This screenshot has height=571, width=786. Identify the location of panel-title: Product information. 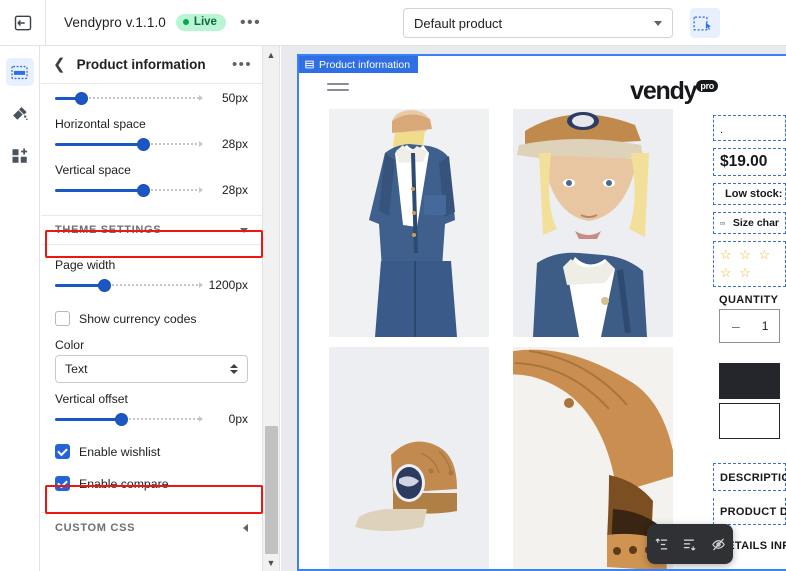
(141, 64).